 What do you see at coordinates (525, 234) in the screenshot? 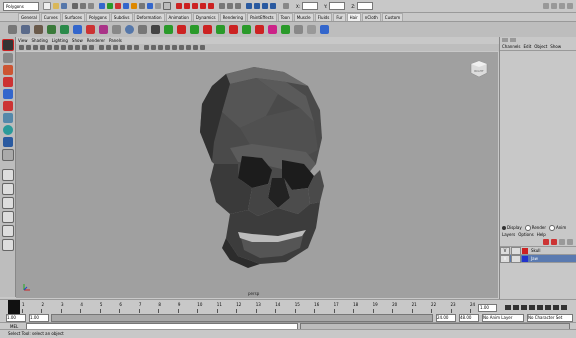
I see `layer-menu-options: Options` at bounding box center [525, 234].